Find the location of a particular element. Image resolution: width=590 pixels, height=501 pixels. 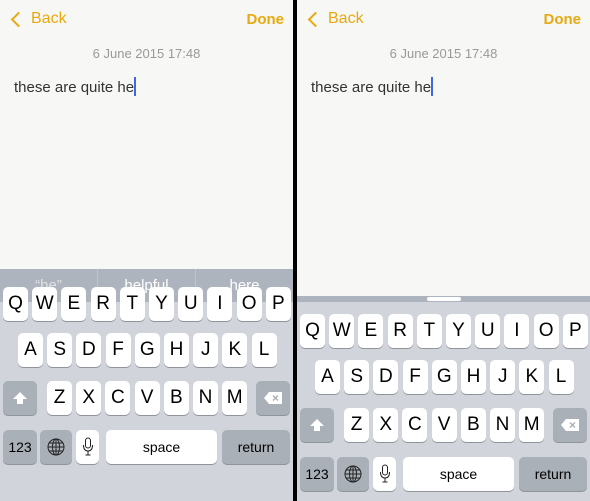

key-f-label: F is located at coordinates (118, 349).